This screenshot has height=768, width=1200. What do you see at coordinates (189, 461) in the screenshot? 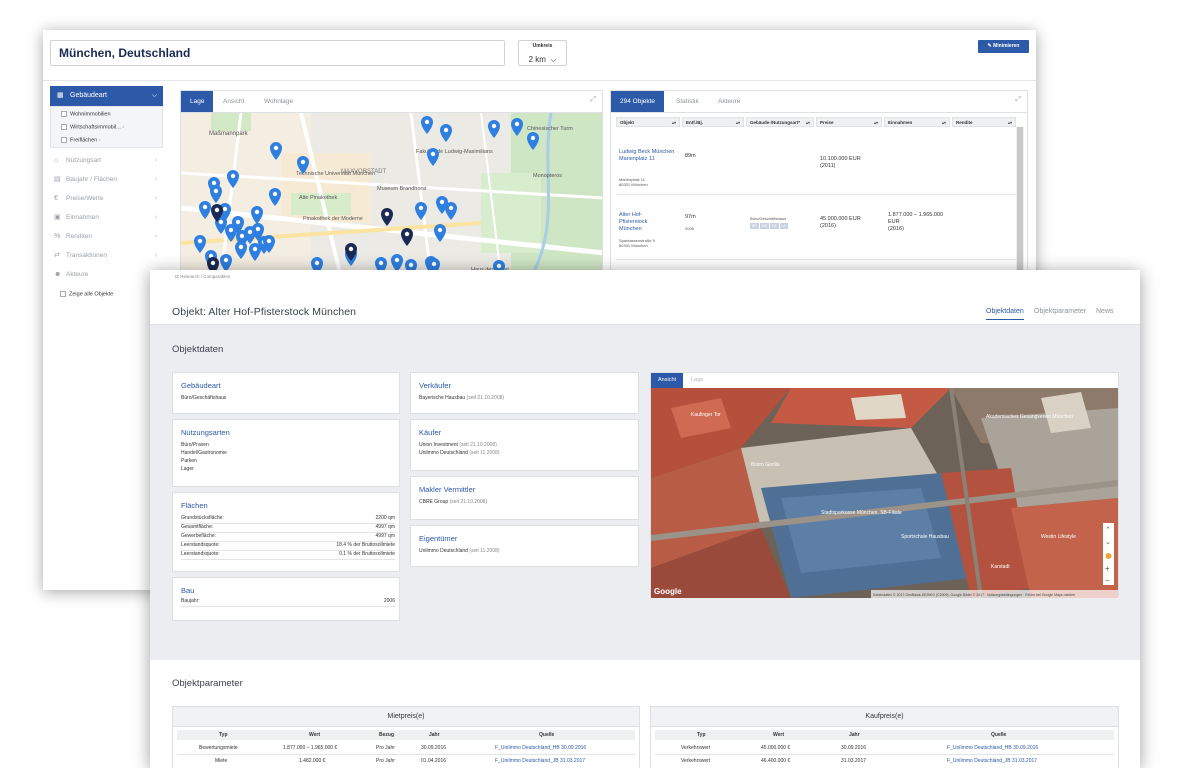
I see `usage-item: Parken` at bounding box center [189, 461].